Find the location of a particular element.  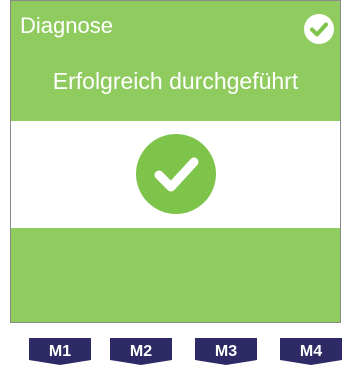

softkey-label: M4 is located at coordinates (311, 351).